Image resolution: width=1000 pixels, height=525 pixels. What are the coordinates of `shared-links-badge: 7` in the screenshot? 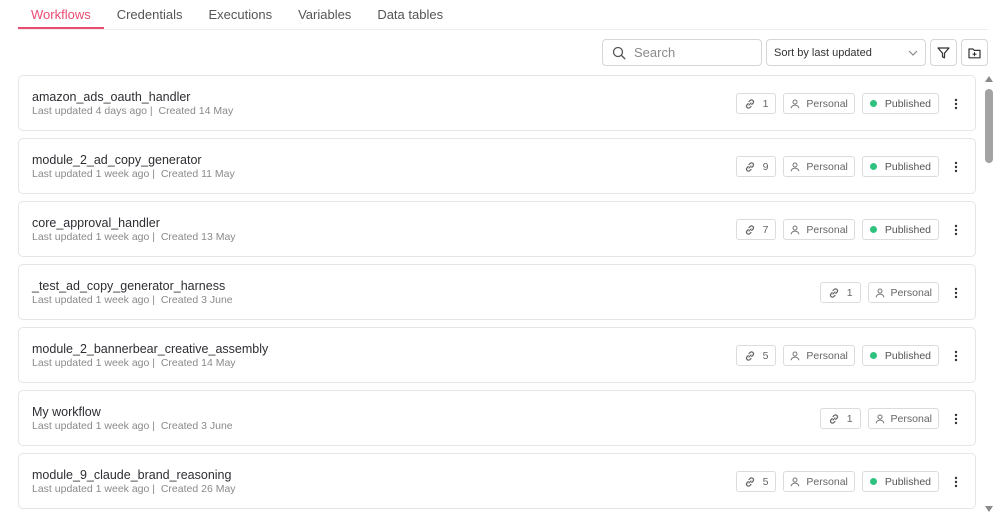 It's located at (756, 229).